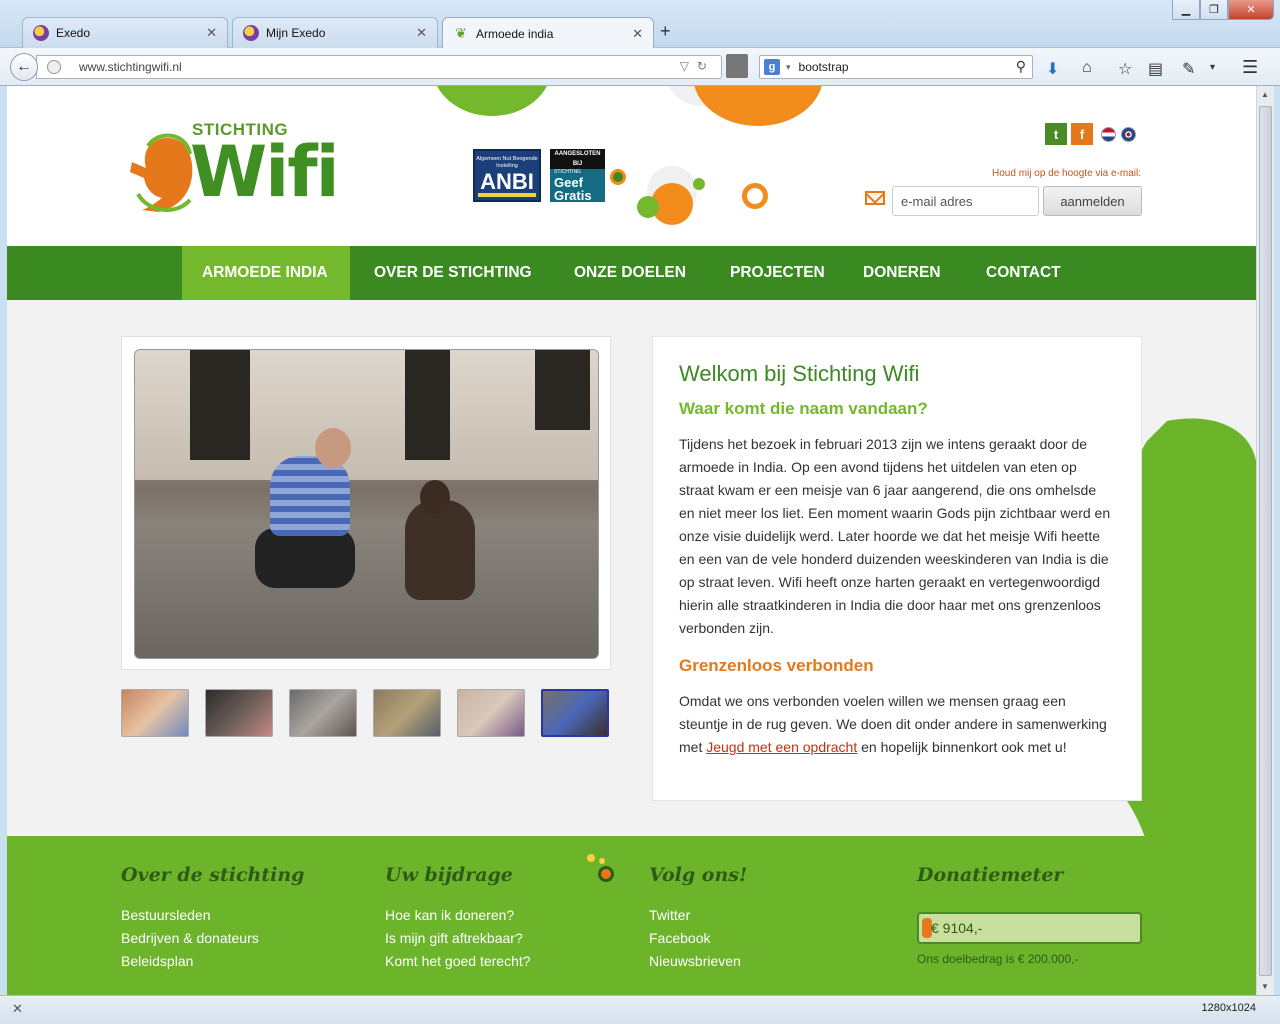  I want to click on gallery-frame, so click(366, 503).